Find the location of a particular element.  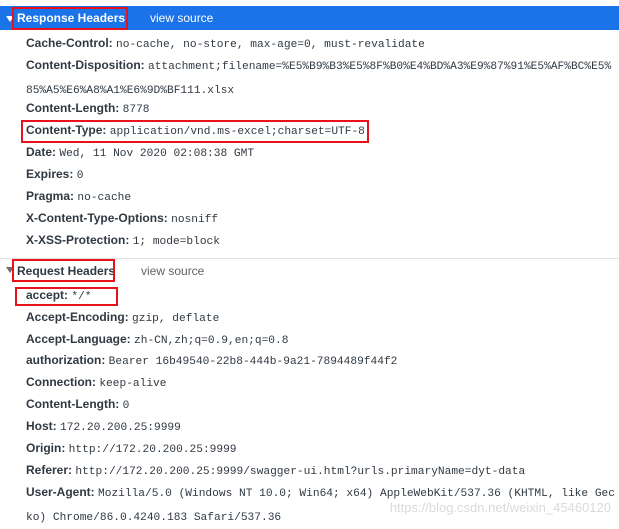

header-key: authorization: is located at coordinates (66, 360).